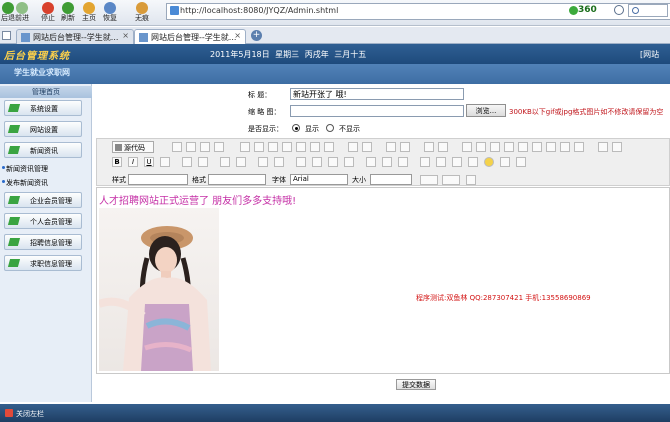 This screenshot has width=670, height=422. What do you see at coordinates (165, 162) in the screenshot?
I see `strikethrough-icon` at bounding box center [165, 162].